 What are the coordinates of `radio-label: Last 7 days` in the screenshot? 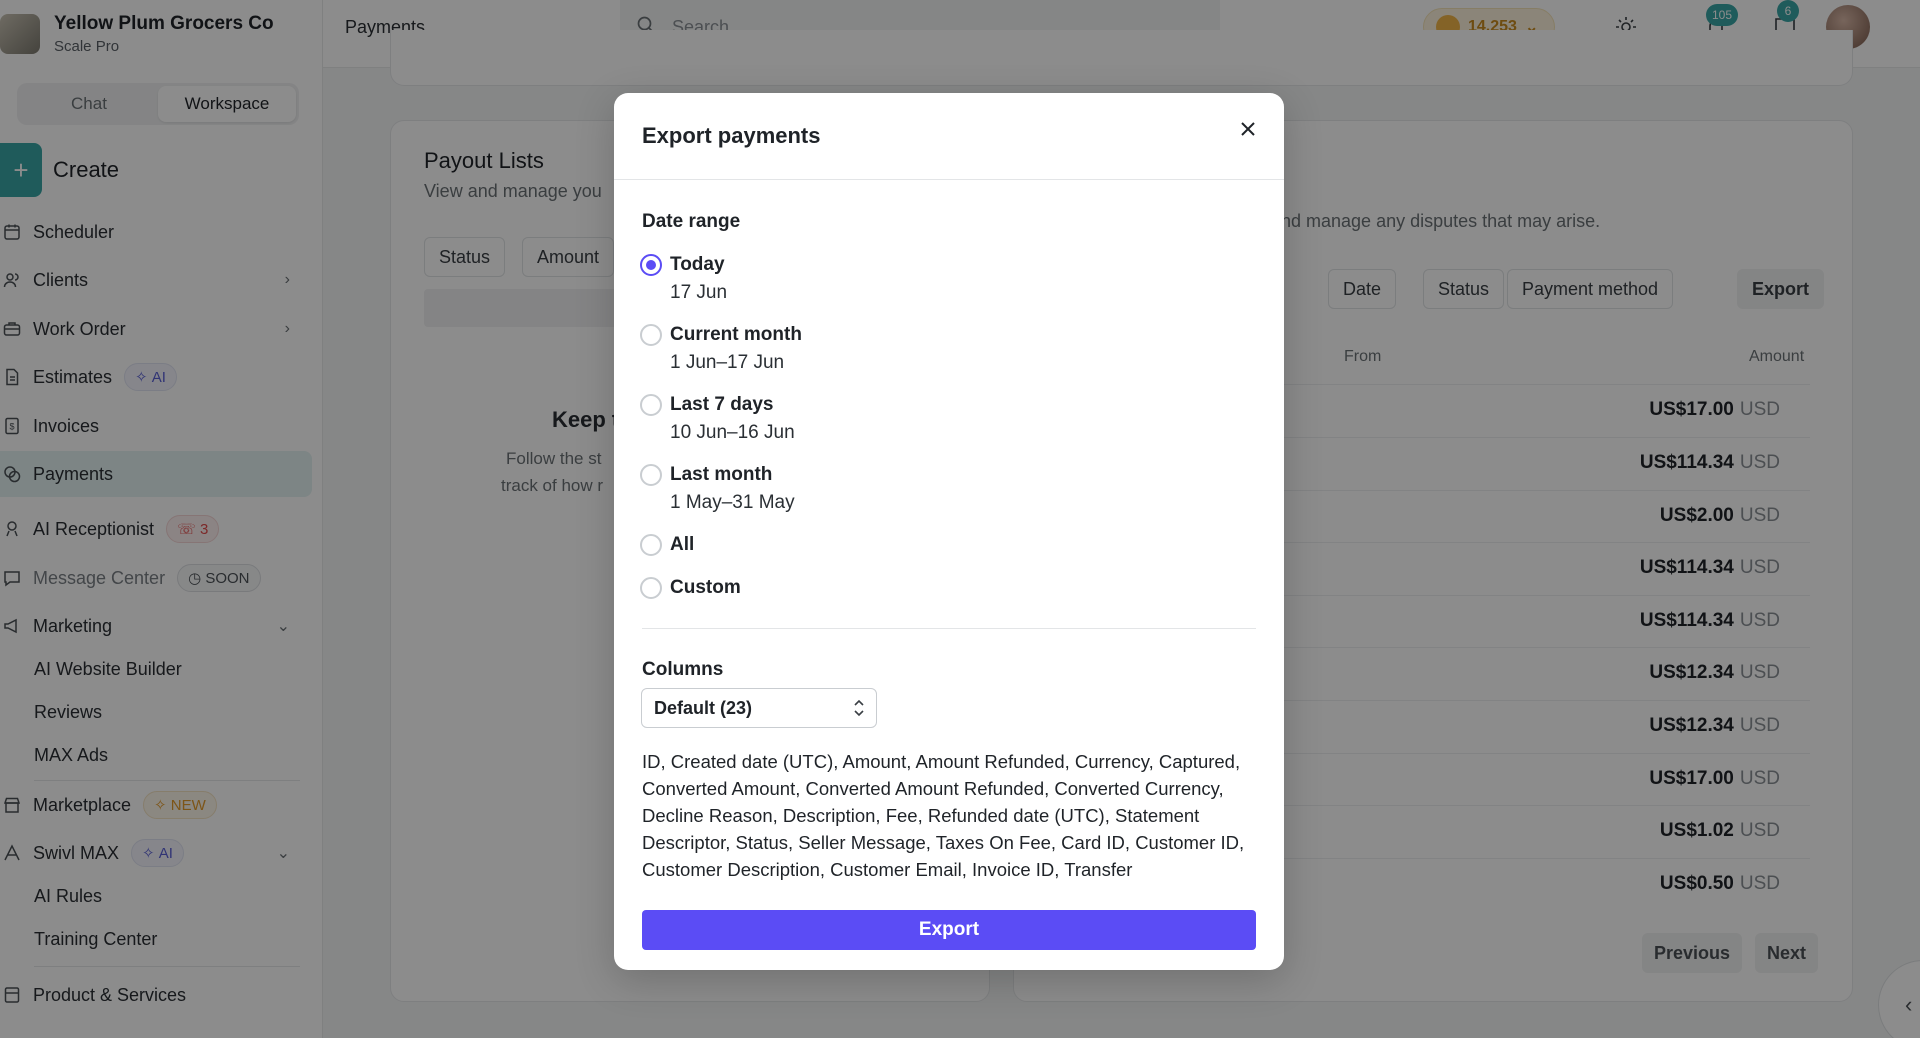 It's located at (722, 404).